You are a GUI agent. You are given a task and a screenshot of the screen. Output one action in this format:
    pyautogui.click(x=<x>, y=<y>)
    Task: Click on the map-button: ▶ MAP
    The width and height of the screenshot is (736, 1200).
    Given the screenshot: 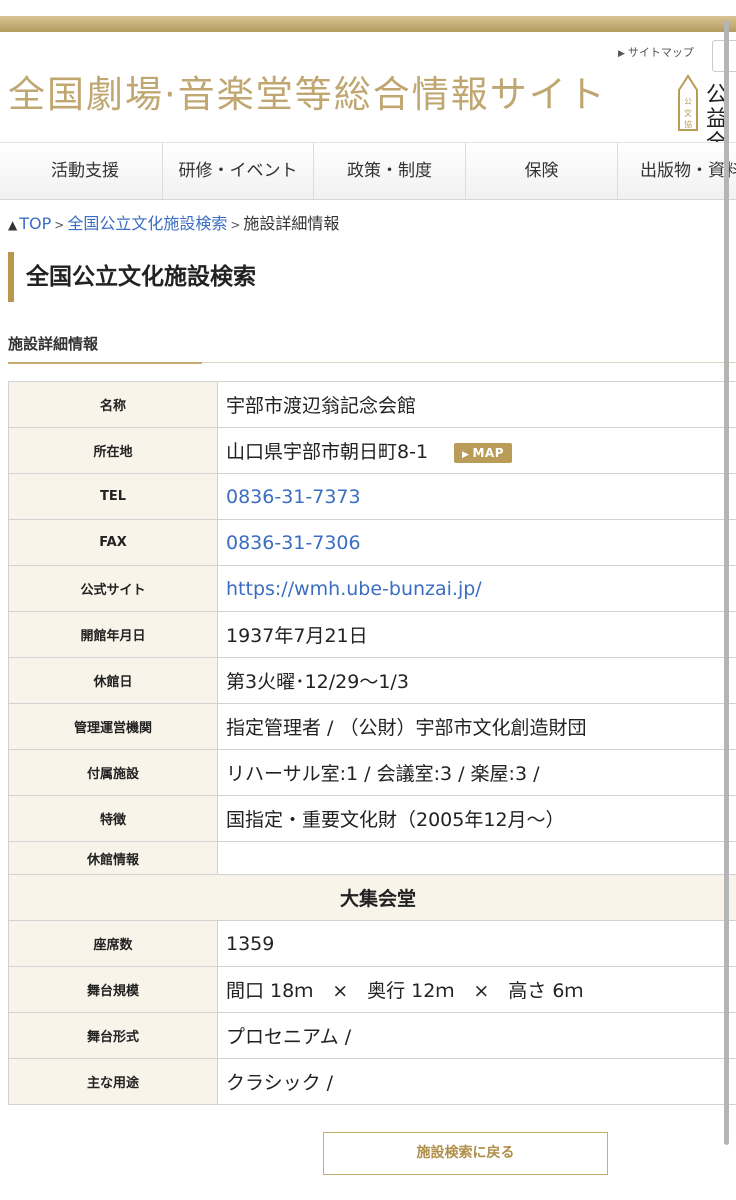 What is the action you would take?
    pyautogui.click(x=483, y=452)
    